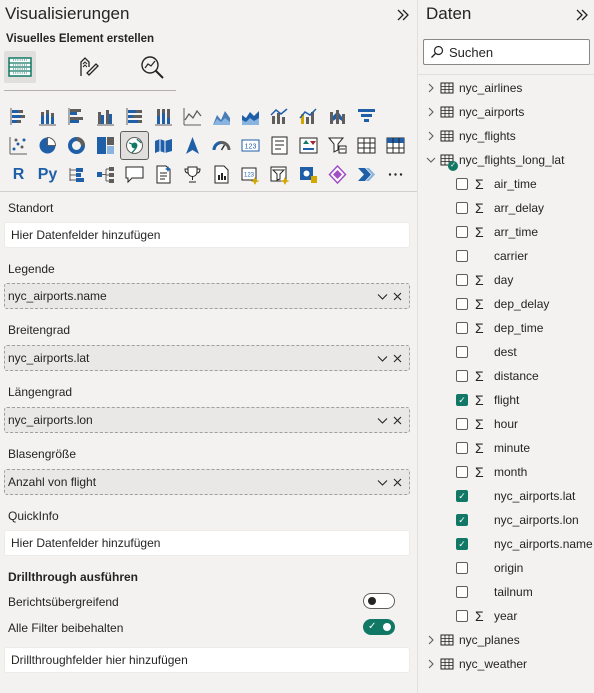  Describe the element at coordinates (163, 145) in the screenshot. I see `filled-map-icon` at that location.